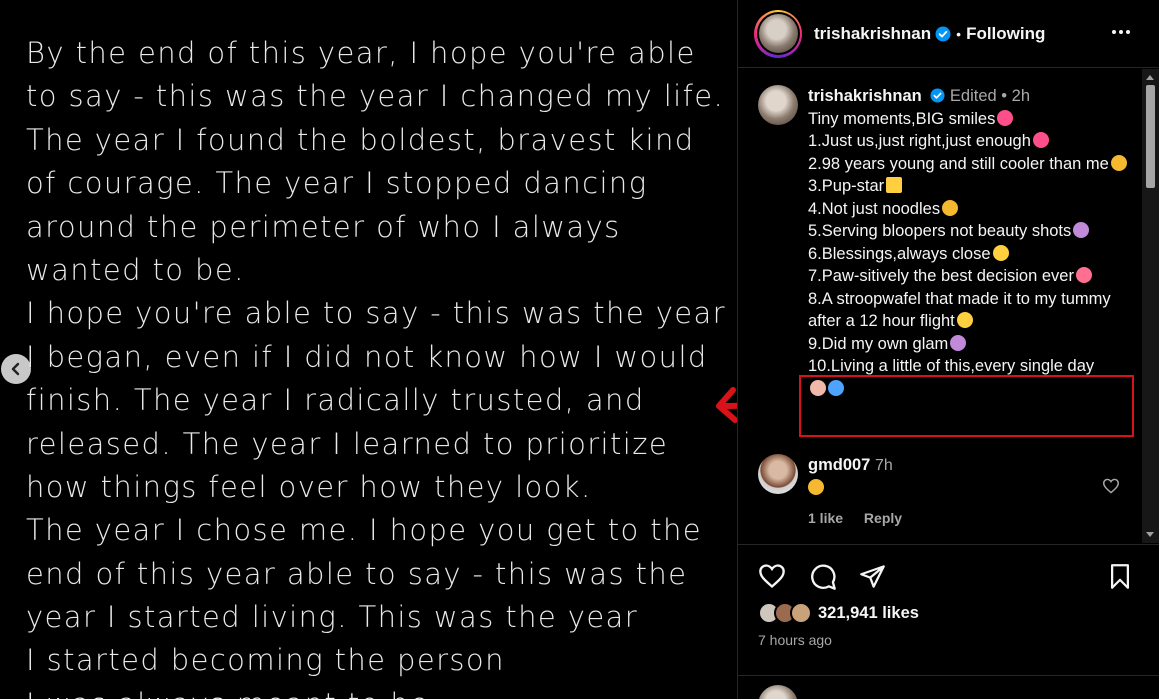 This screenshot has height=699, width=1159. Describe the element at coordinates (868, 613) in the screenshot. I see `likes-count: 321,941 likes` at that location.